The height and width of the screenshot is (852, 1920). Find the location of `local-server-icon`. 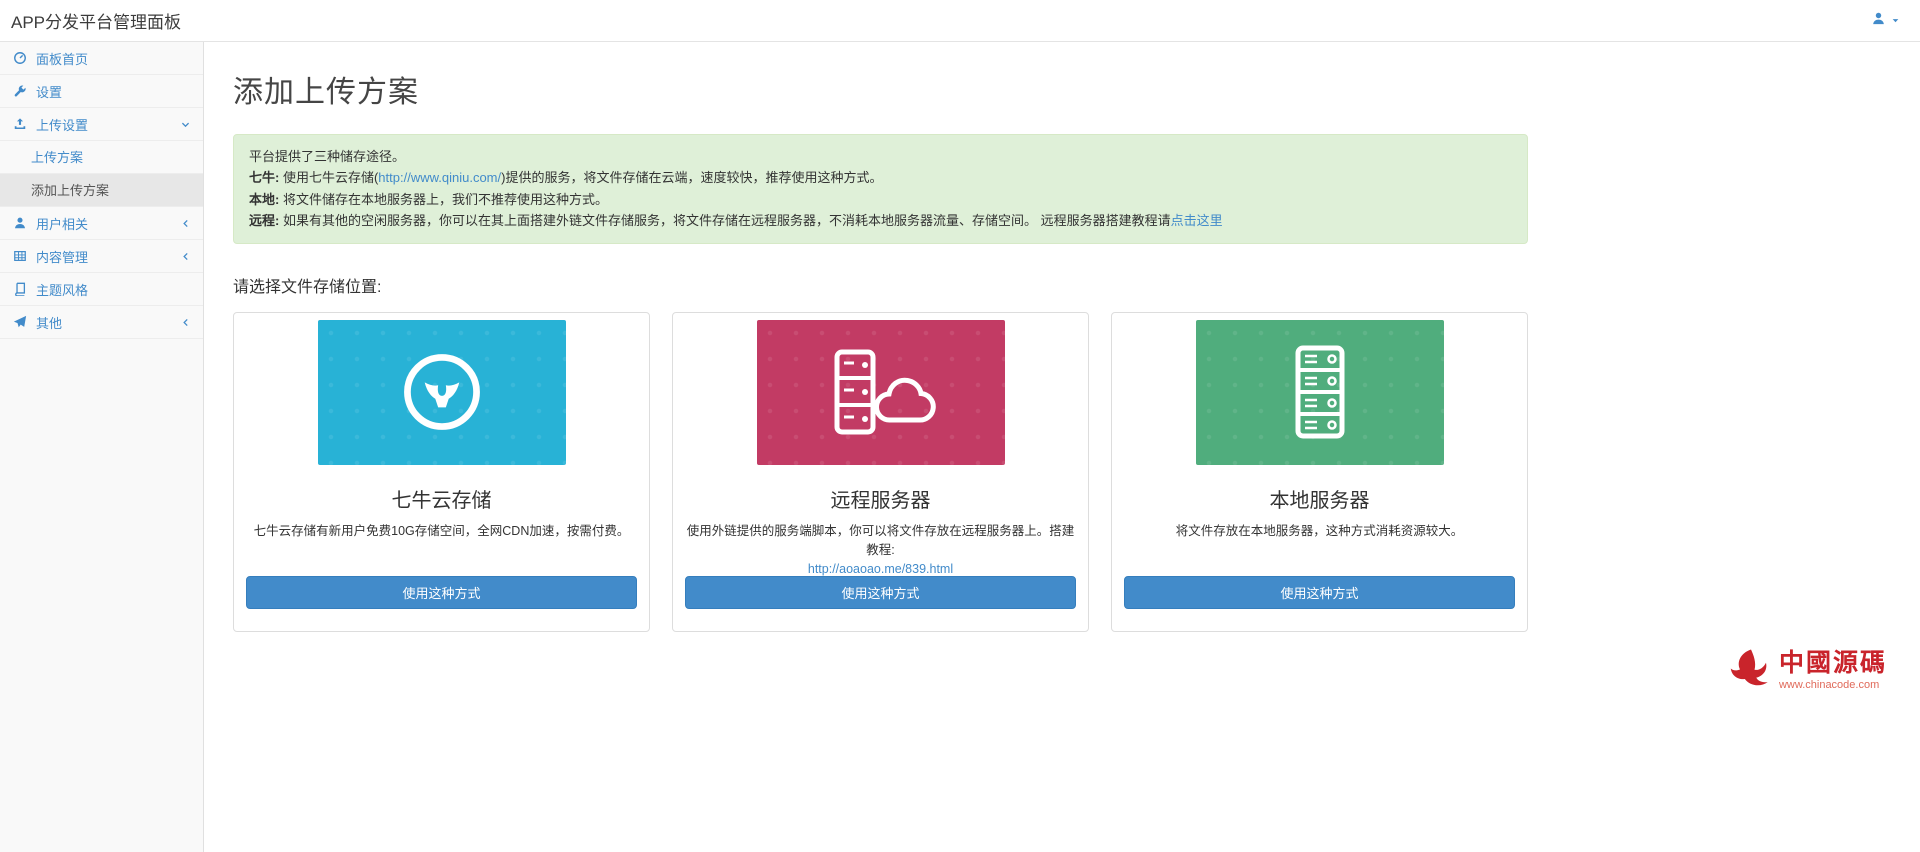

local-server-icon is located at coordinates (1319, 392).